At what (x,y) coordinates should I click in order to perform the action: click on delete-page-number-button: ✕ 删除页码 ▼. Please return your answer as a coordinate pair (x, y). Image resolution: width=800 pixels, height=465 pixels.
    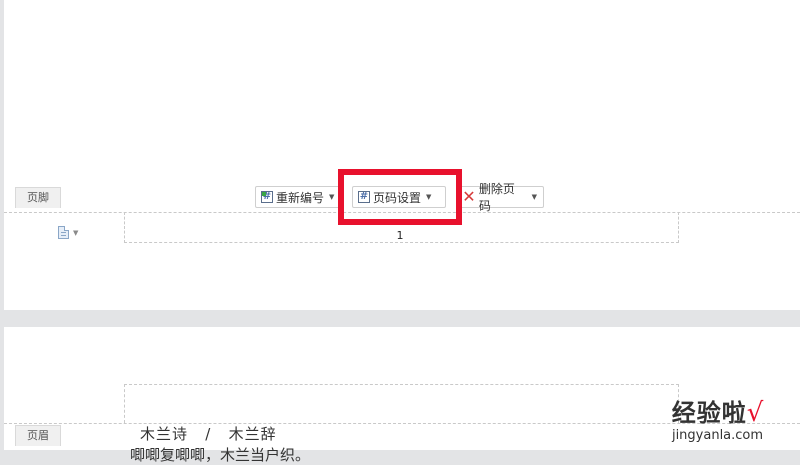
    Looking at the image, I should click on (500, 197).